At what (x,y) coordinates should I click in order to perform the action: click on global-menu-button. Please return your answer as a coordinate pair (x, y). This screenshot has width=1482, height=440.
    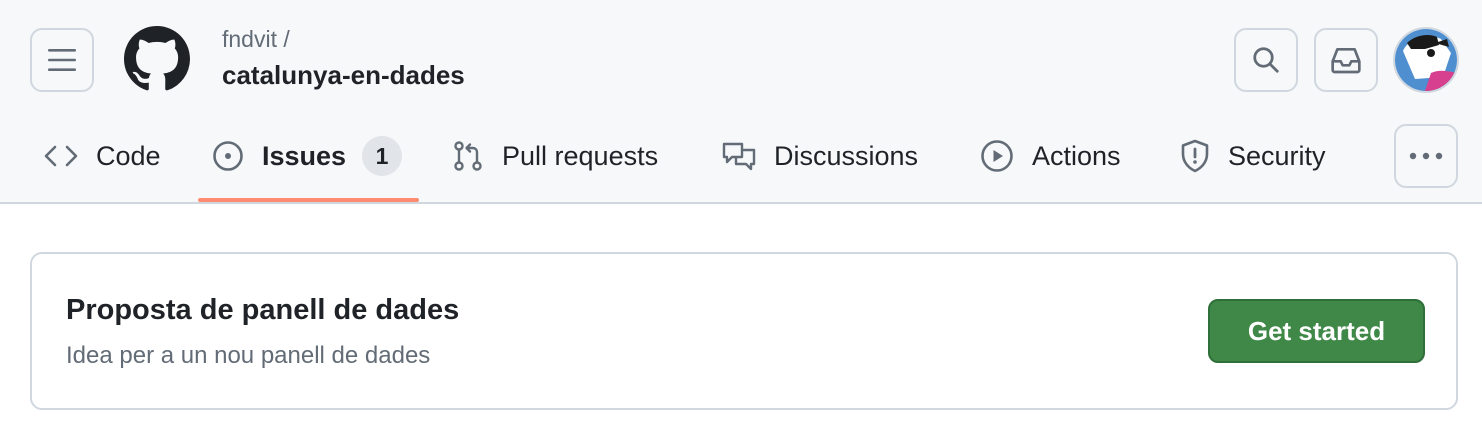
    Looking at the image, I should click on (62, 60).